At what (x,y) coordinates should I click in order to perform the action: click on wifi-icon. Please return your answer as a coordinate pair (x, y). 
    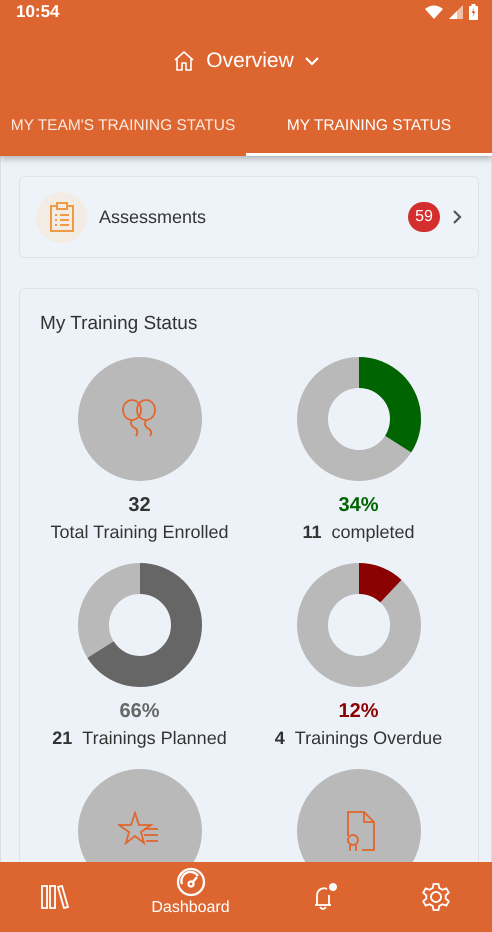
    Looking at the image, I should click on (434, 12).